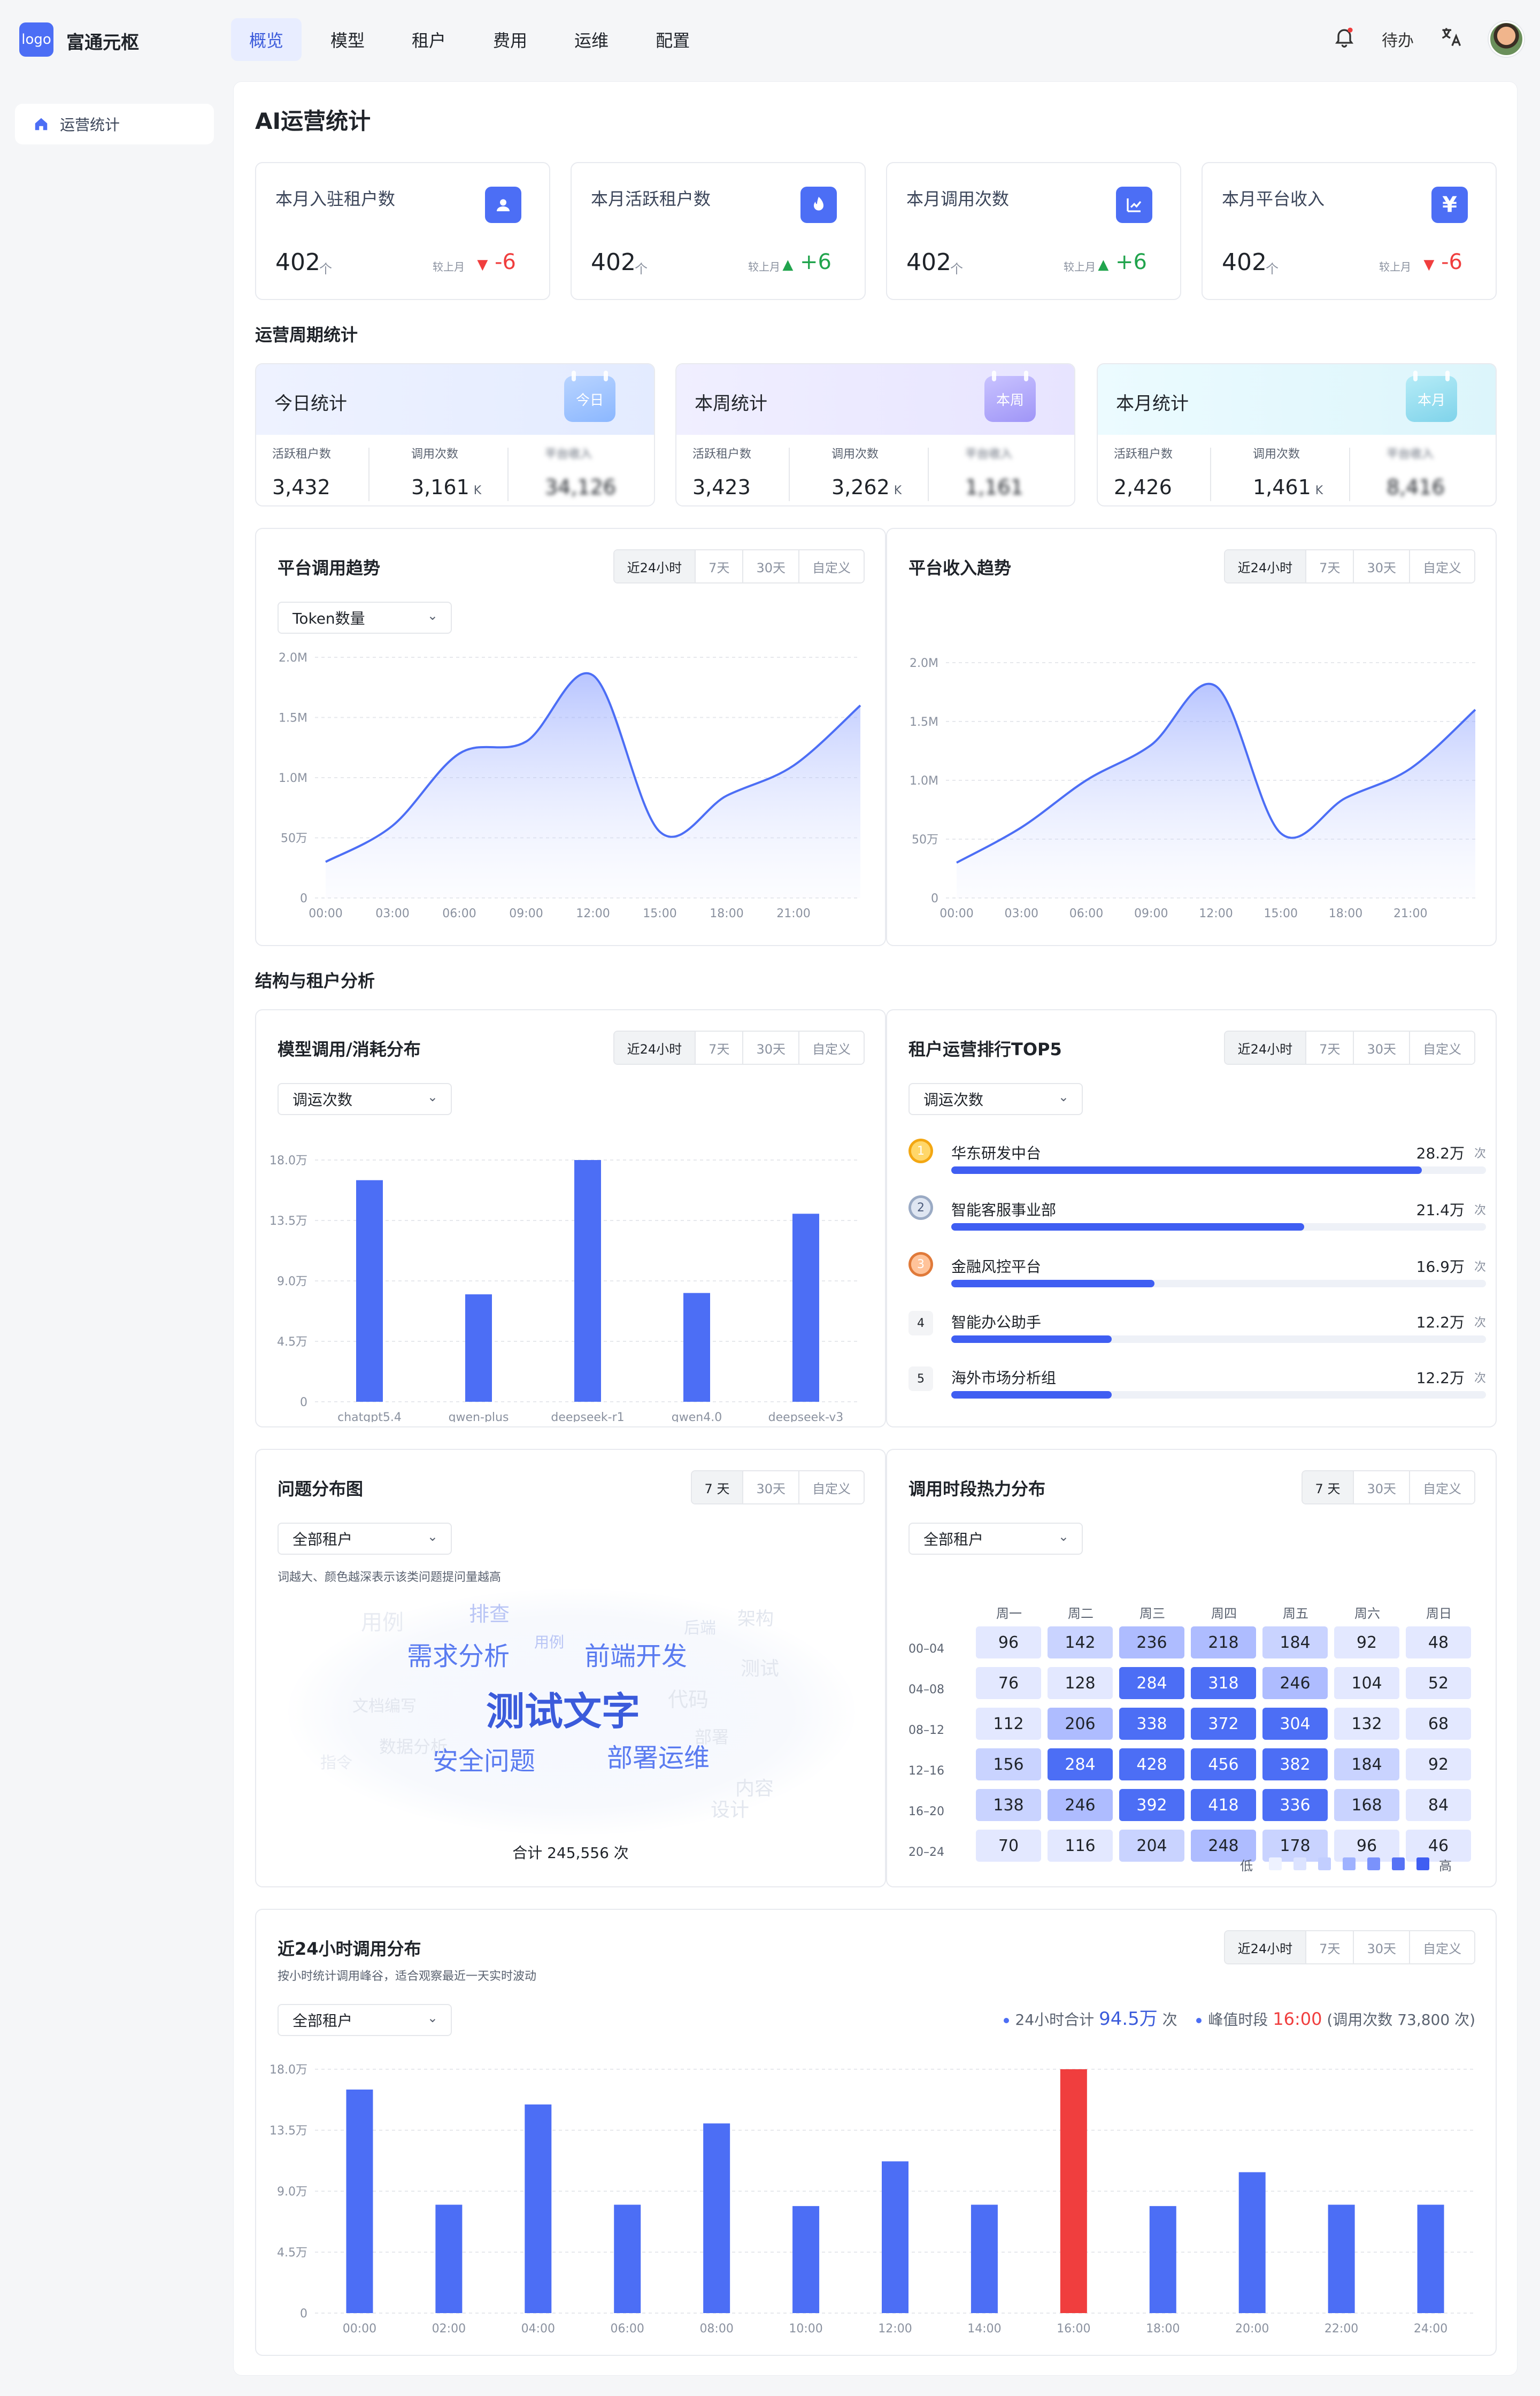 The height and width of the screenshot is (2396, 1540). I want to click on nav-models: 模型, so click(347, 39).